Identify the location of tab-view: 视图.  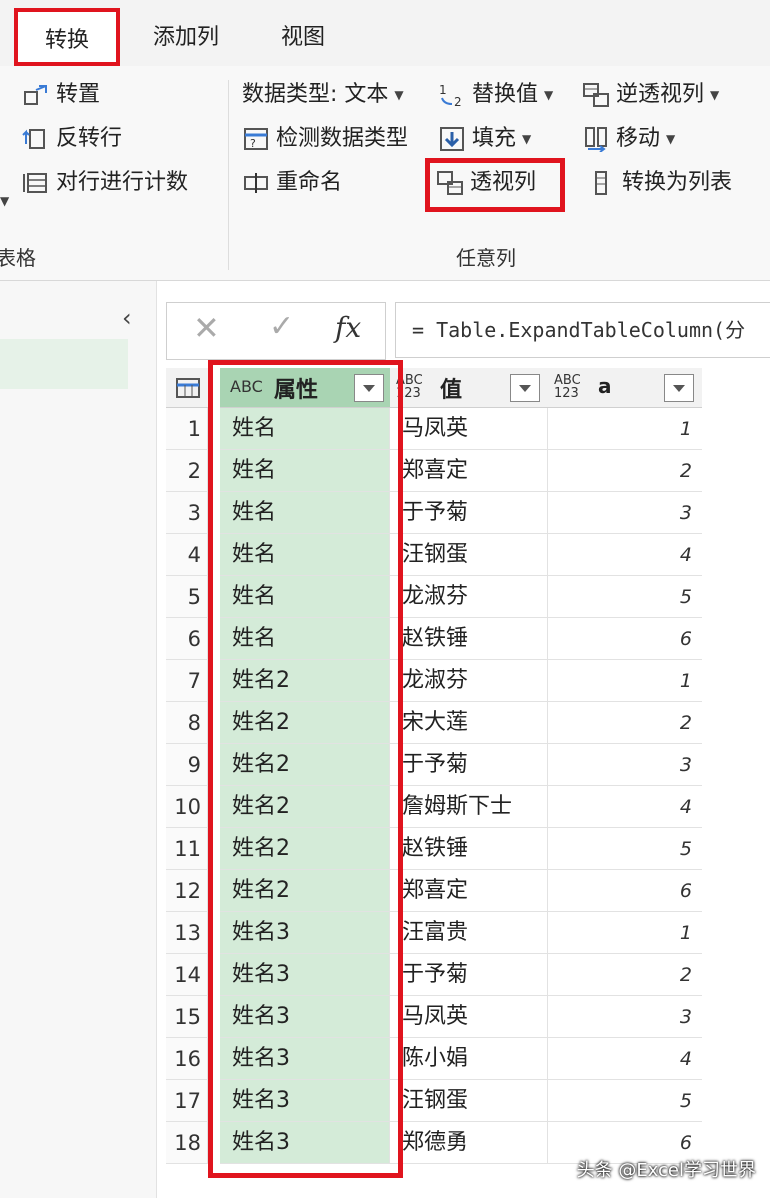
(303, 38).